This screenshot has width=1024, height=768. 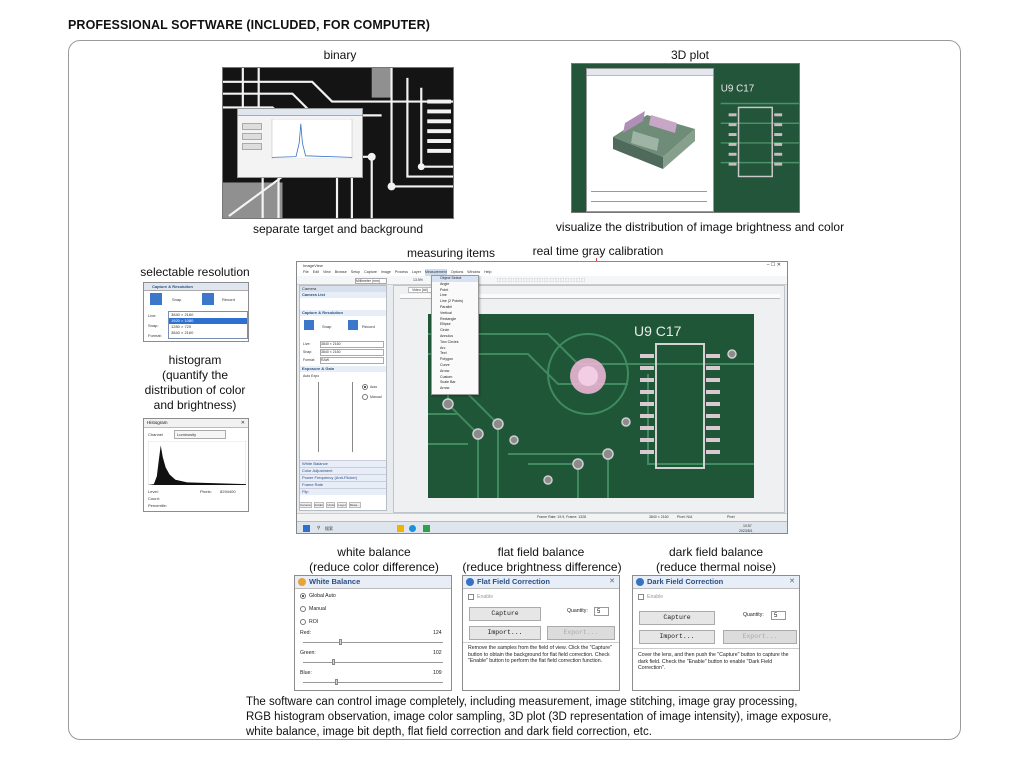 What do you see at coordinates (778, 615) in the screenshot?
I see `dark-quantity-input: 5` at bounding box center [778, 615].